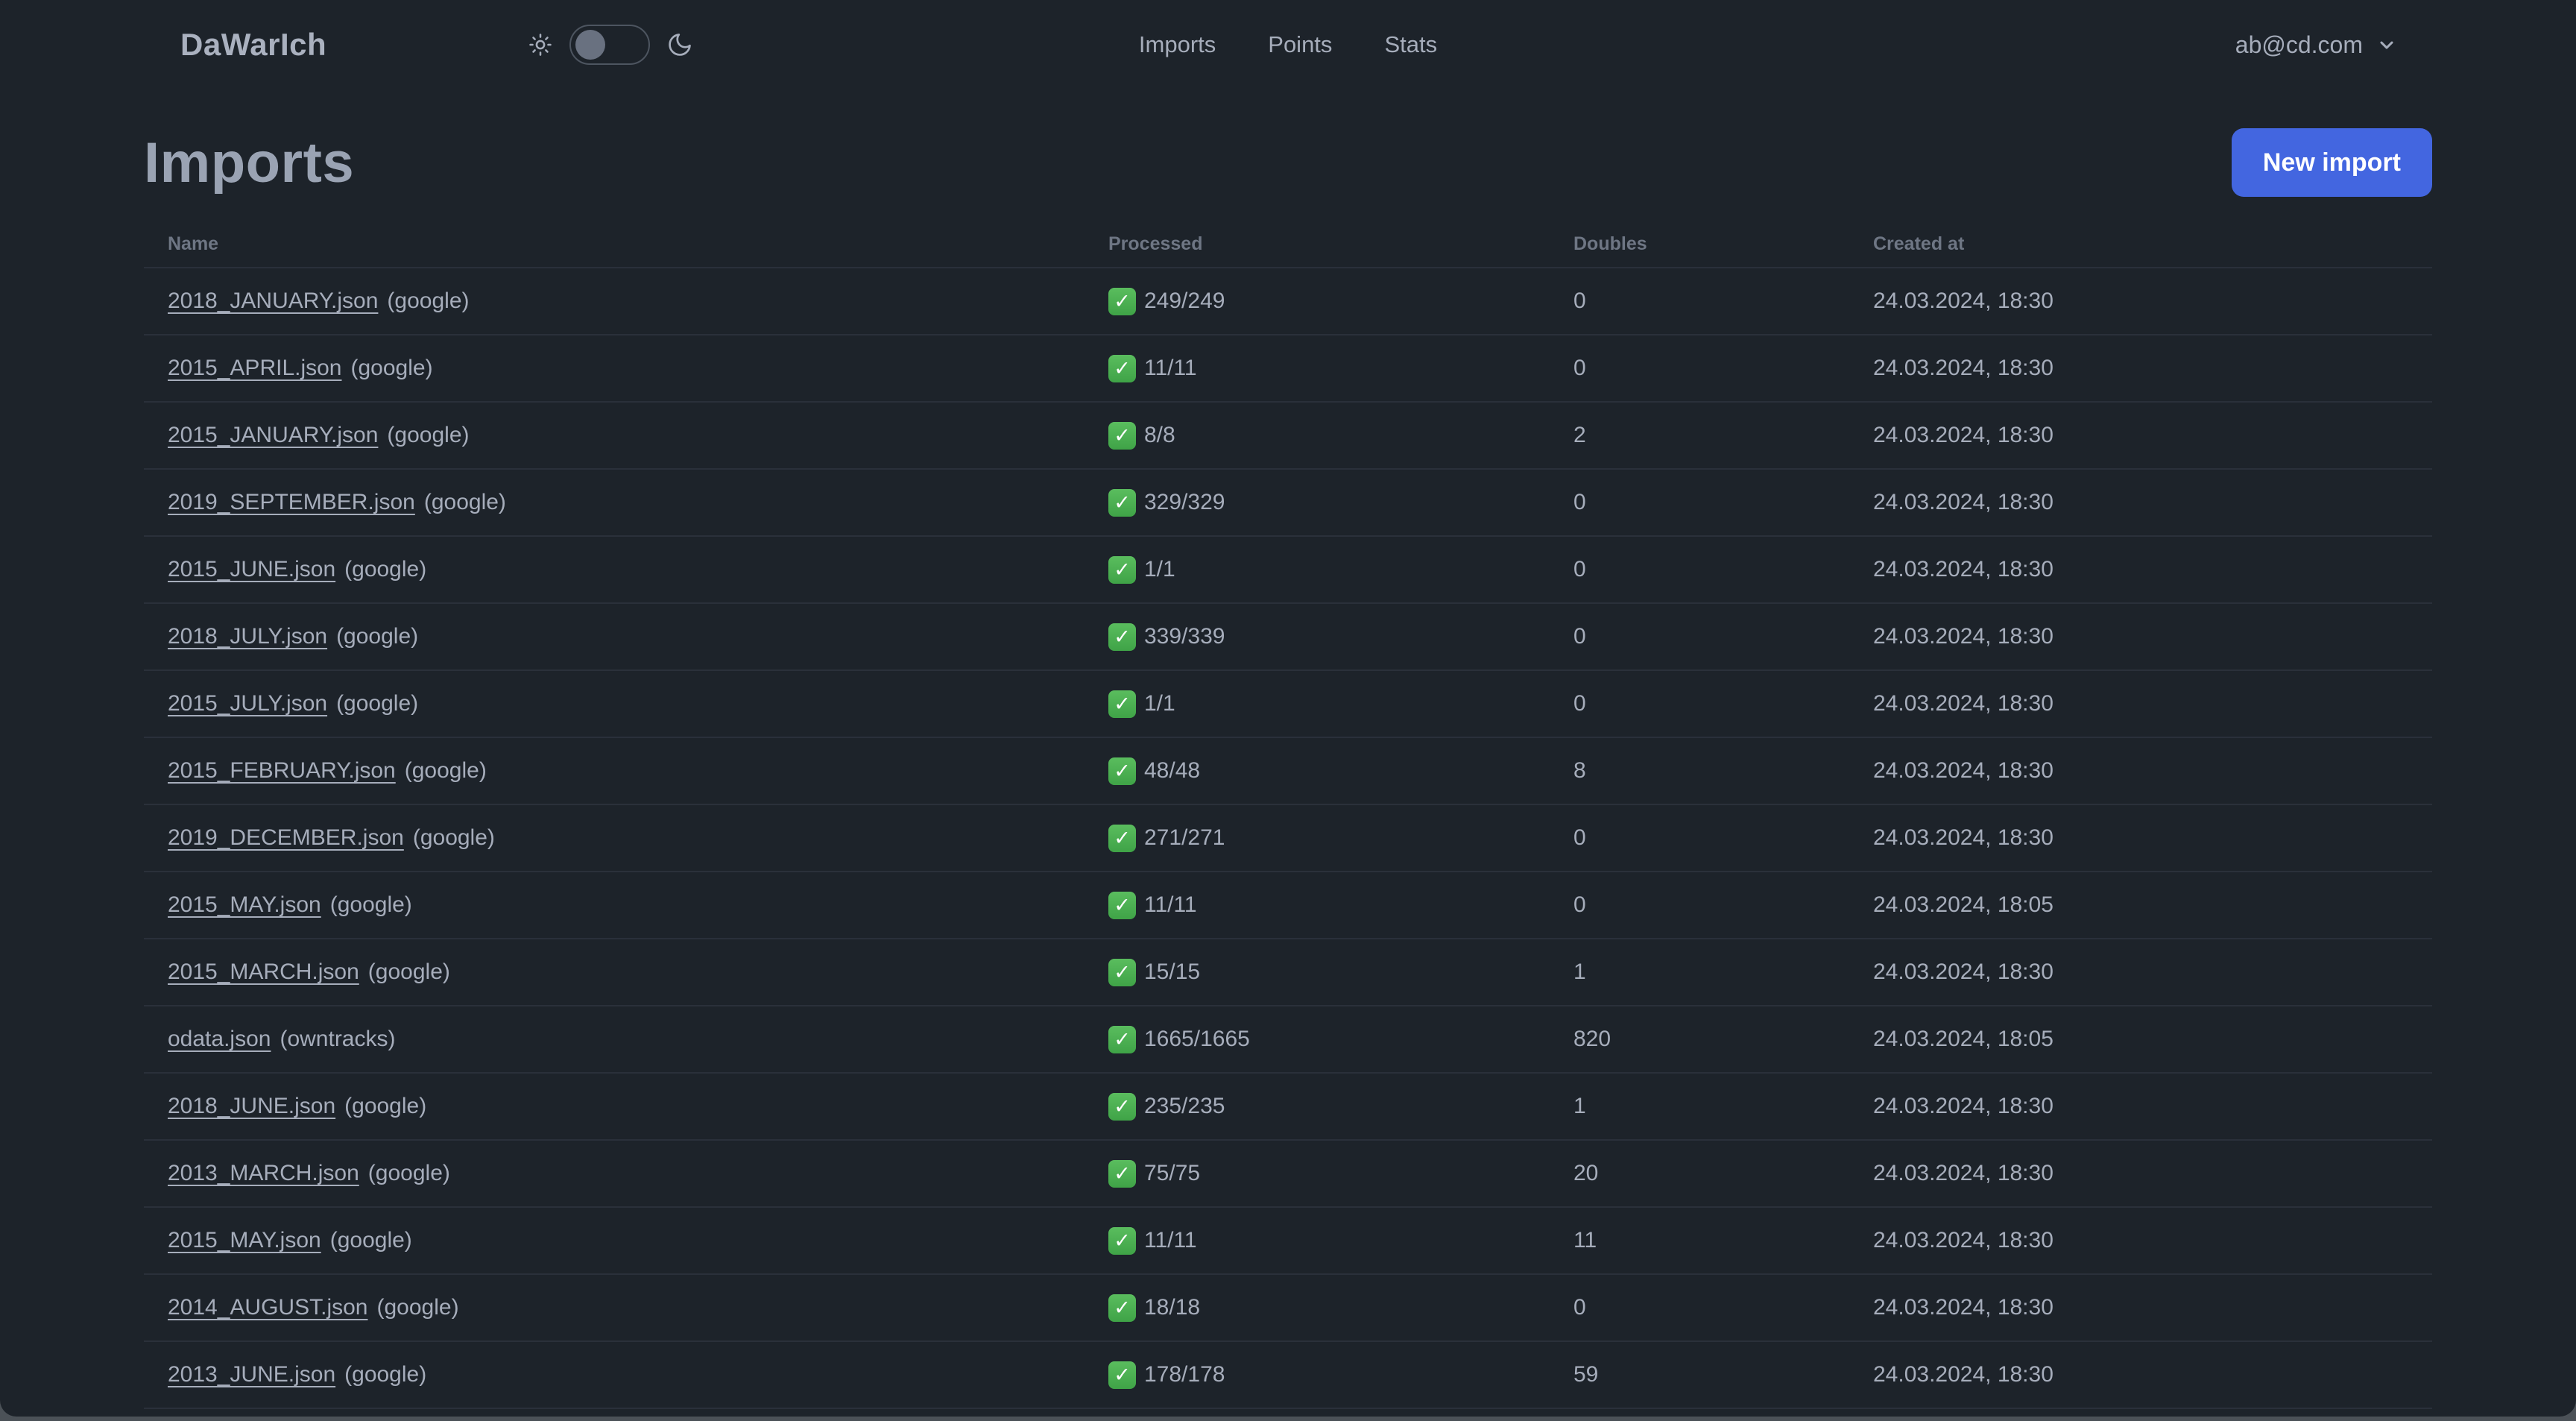 The width and height of the screenshot is (2576, 1421). I want to click on name-cell: 2018_JUNE.json (google), so click(626, 1106).